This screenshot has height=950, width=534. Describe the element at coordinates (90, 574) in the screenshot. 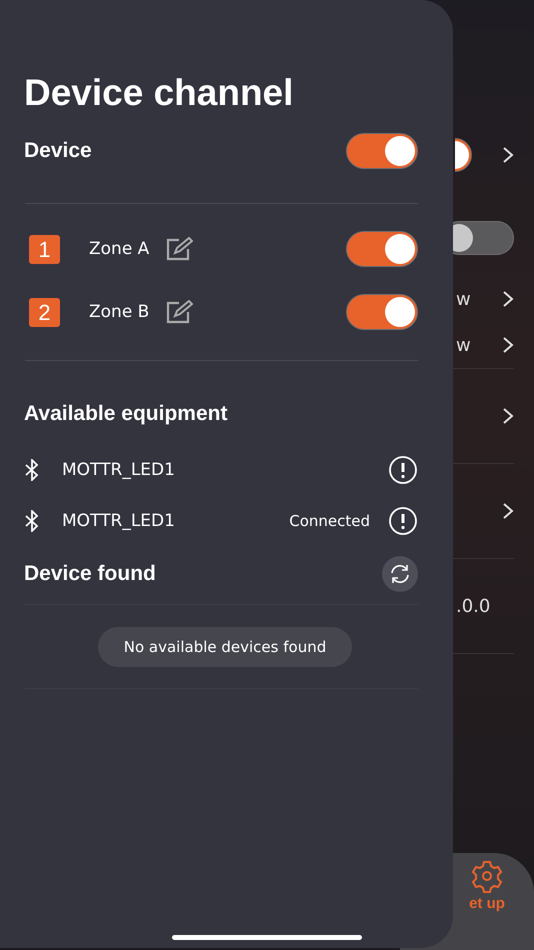

I see `section-title: Device found` at that location.